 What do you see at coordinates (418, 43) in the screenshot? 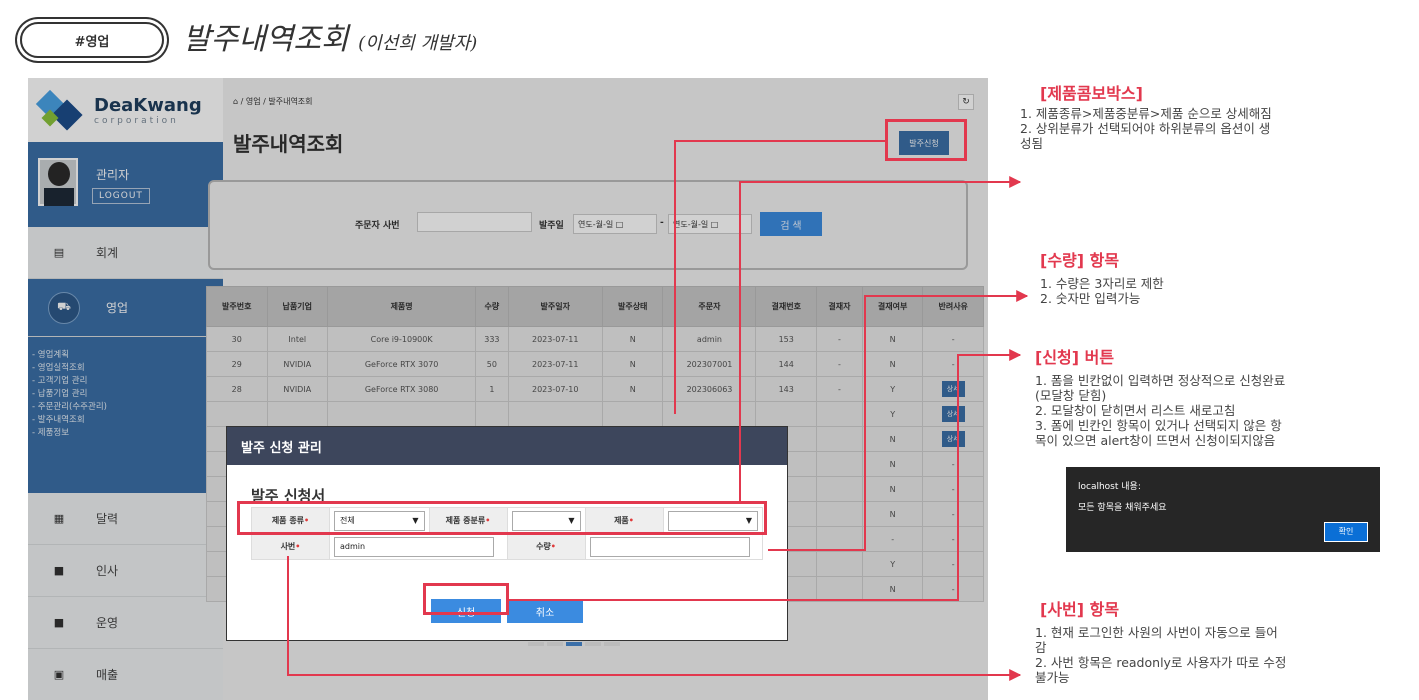
I see `doc-subtitle: (이선희 개발자)` at bounding box center [418, 43].